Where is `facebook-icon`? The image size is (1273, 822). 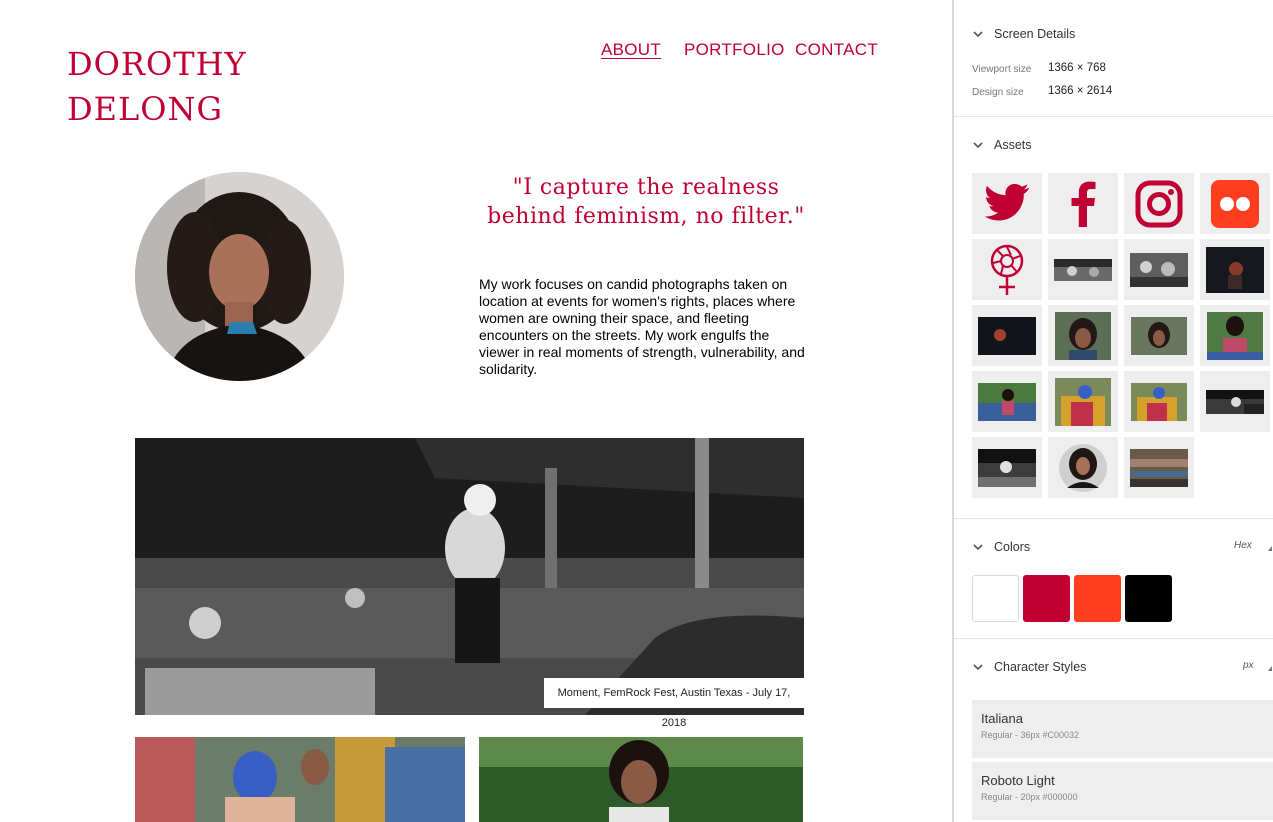 facebook-icon is located at coordinates (1083, 204).